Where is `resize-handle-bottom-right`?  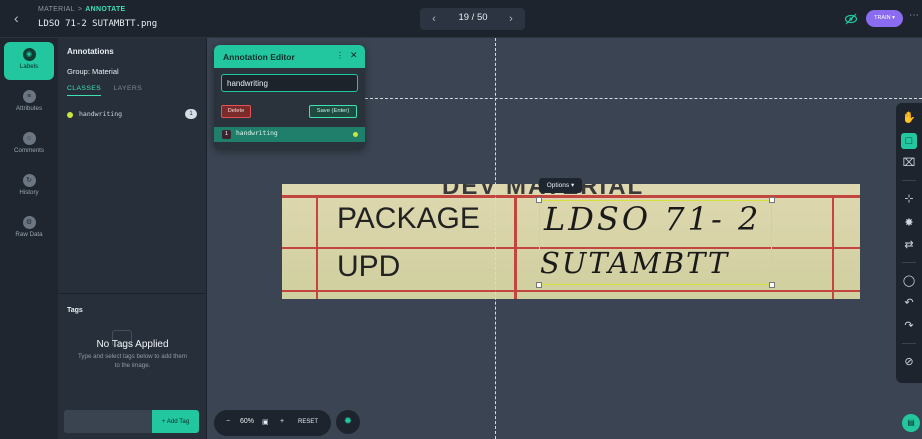
resize-handle-bottom-right is located at coordinates (772, 285).